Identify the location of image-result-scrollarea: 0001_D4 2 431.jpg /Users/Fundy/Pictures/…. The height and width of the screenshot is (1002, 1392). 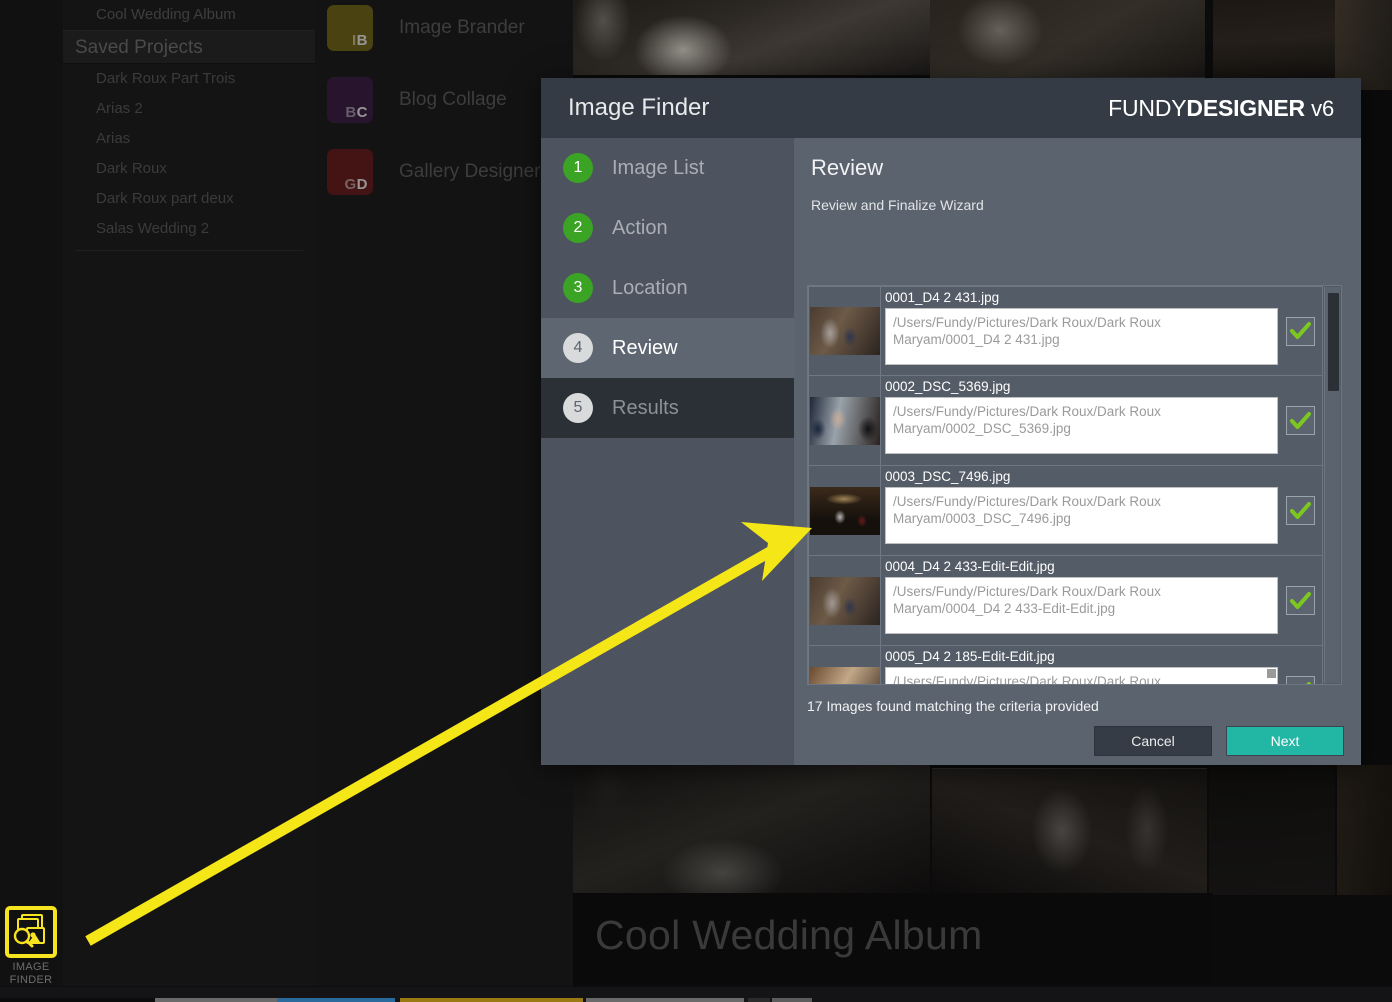
(1065, 485).